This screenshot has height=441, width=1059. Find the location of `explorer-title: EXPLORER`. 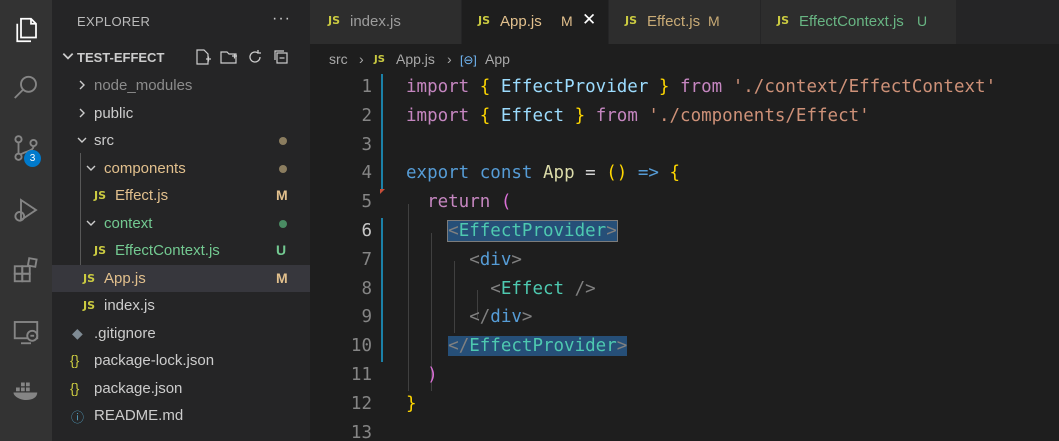

explorer-title: EXPLORER is located at coordinates (114, 21).